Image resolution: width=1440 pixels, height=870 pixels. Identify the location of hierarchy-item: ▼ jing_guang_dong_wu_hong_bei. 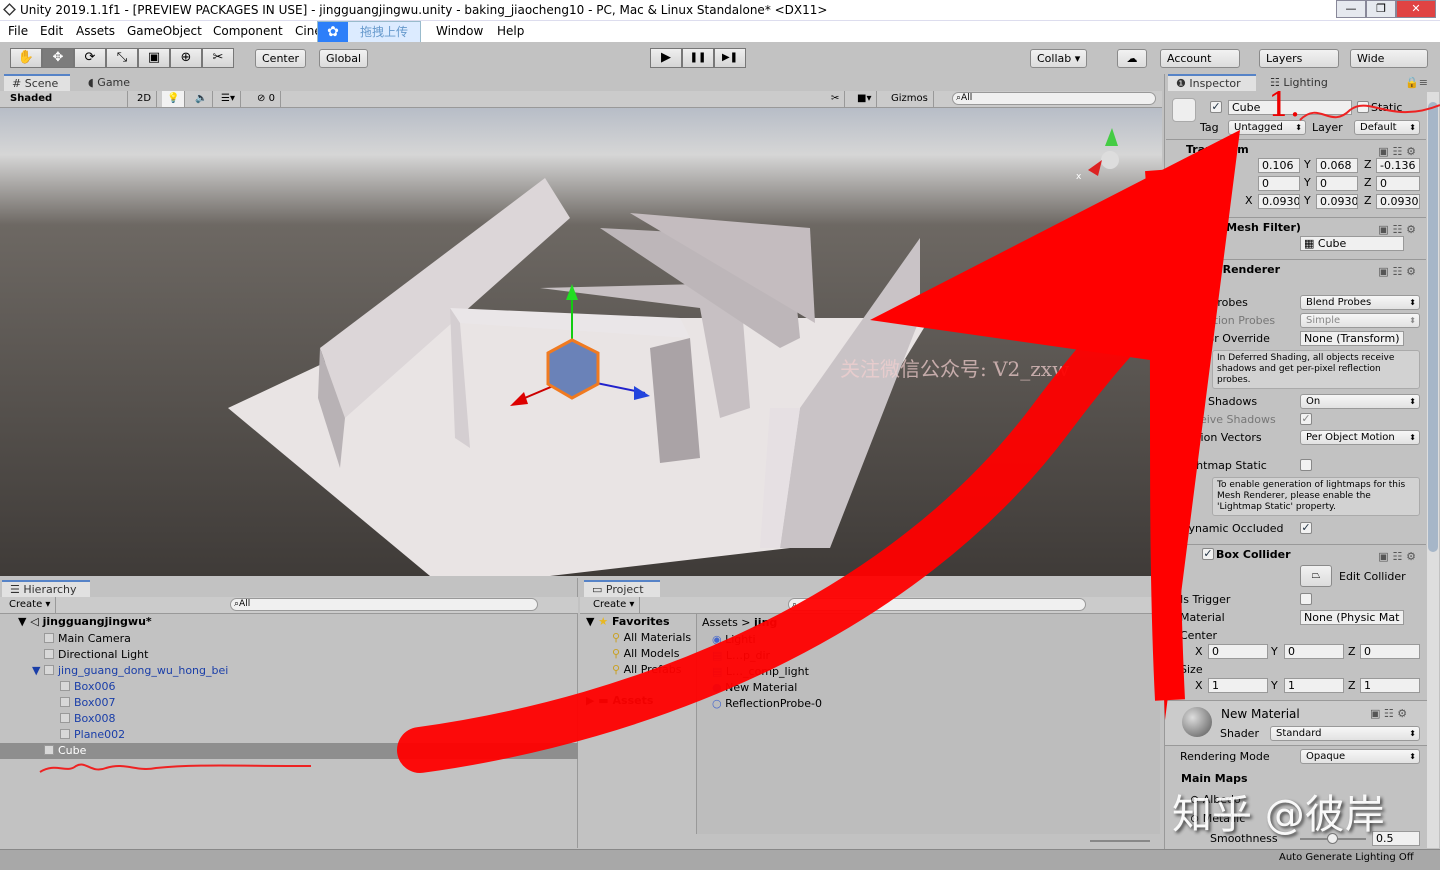
(289, 671).